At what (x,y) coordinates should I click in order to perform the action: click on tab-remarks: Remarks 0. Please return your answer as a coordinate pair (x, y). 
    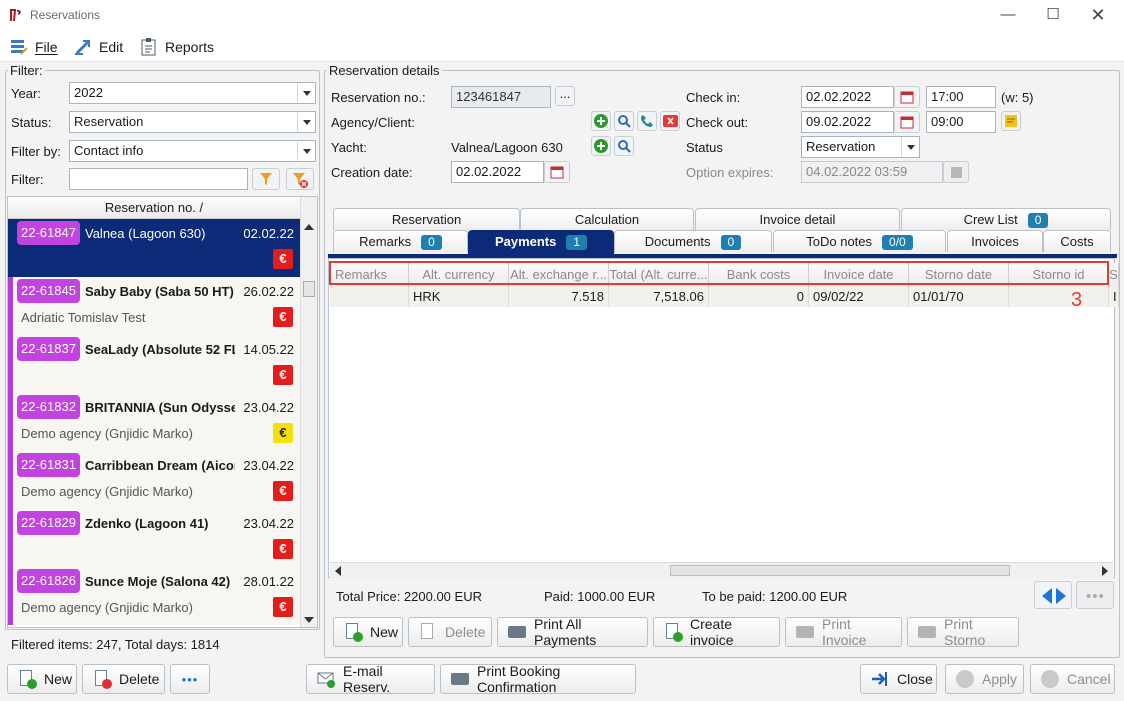
    Looking at the image, I should click on (400, 241).